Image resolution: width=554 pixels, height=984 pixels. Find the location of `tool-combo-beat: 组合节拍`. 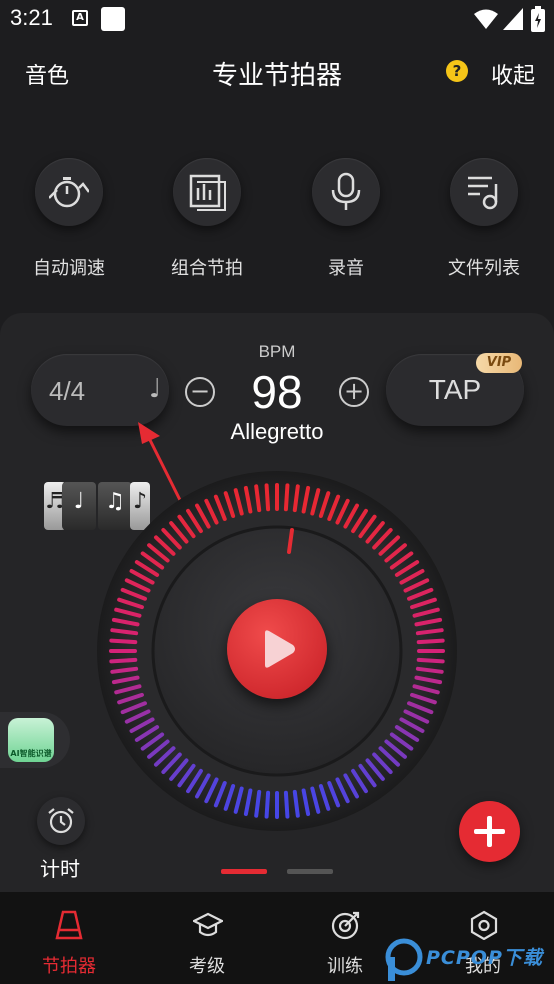

tool-combo-beat: 组合节拍 is located at coordinates (207, 223).